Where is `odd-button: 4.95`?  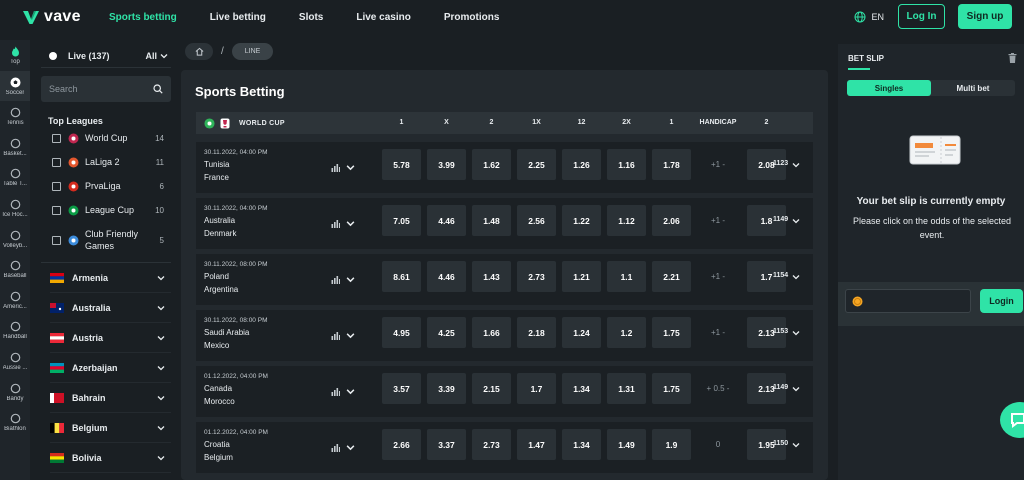
odd-button: 4.95 is located at coordinates (401, 332).